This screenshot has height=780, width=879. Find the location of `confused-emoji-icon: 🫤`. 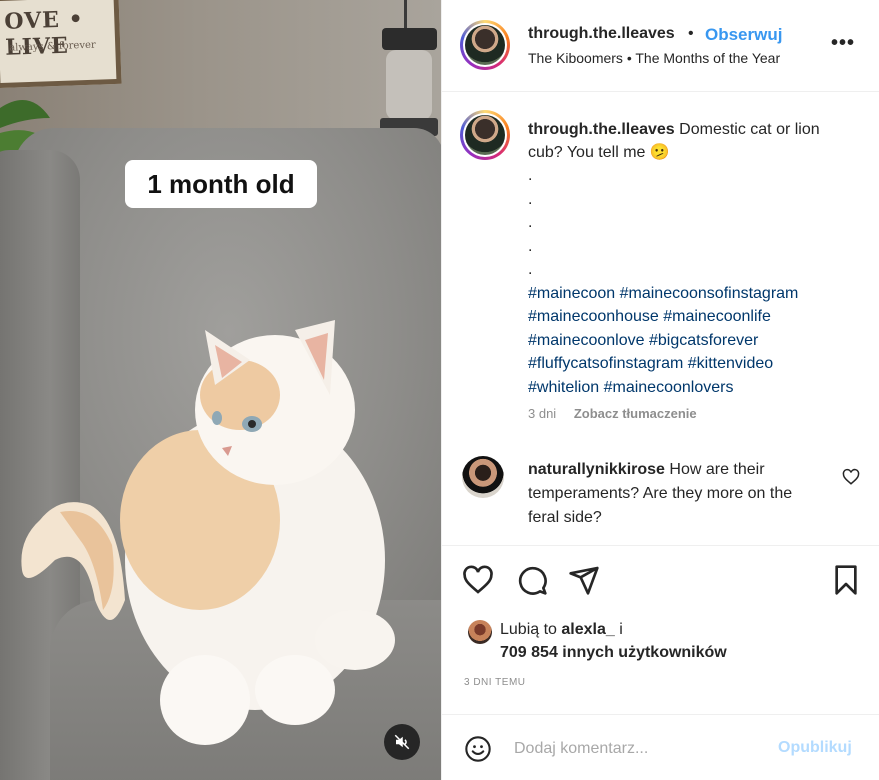

confused-emoji-icon: 🫤 is located at coordinates (659, 152).